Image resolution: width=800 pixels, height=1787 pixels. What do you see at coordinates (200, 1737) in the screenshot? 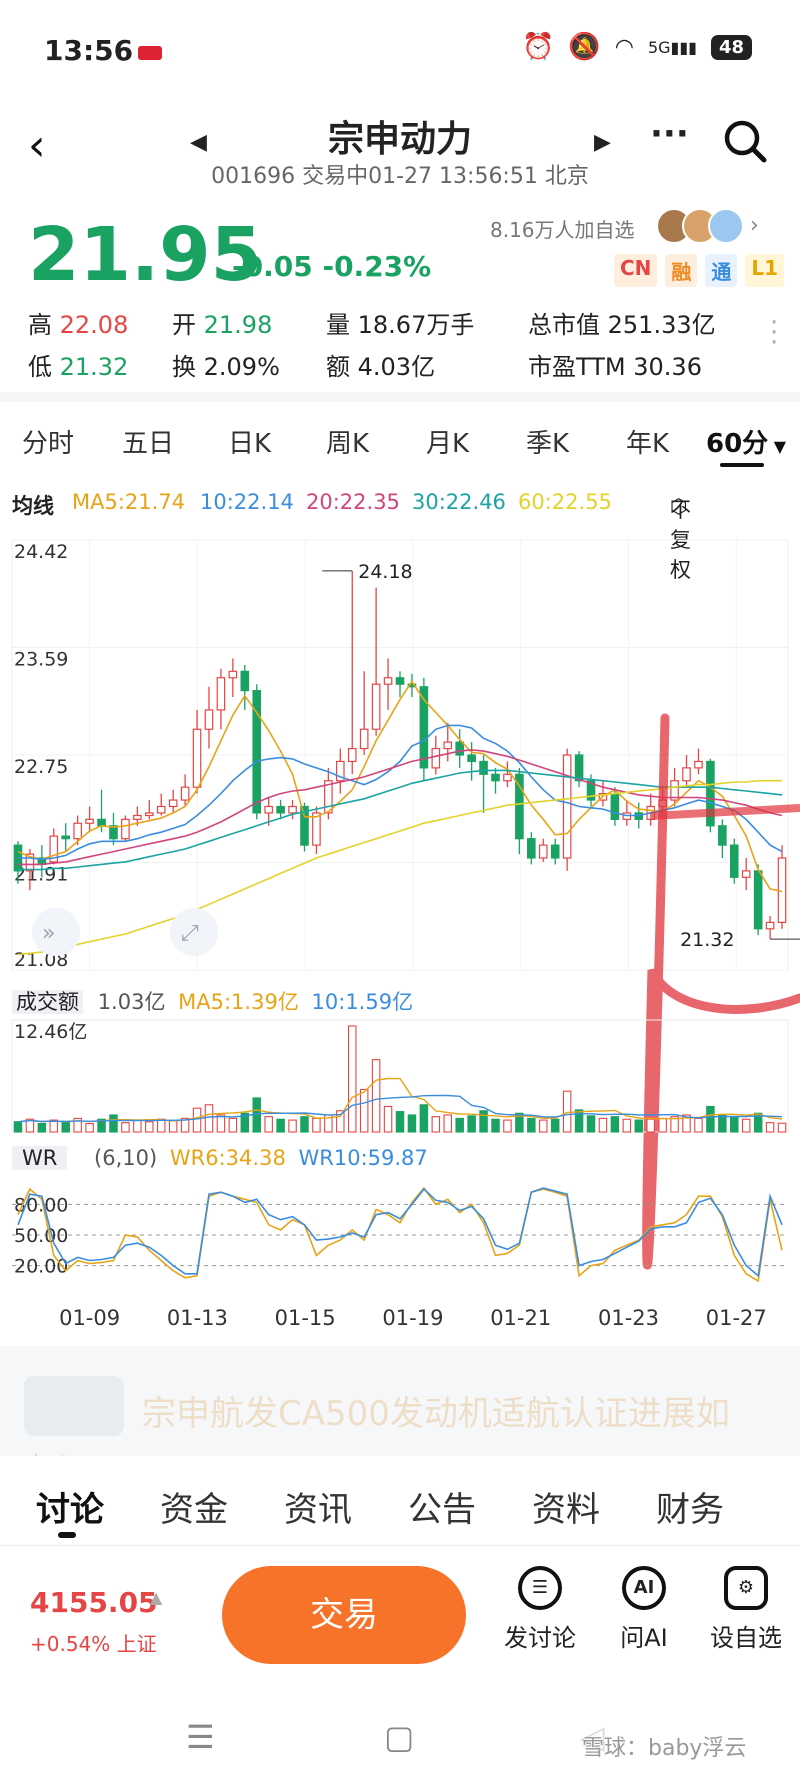
I see `menu-icon: ☰` at bounding box center [200, 1737].